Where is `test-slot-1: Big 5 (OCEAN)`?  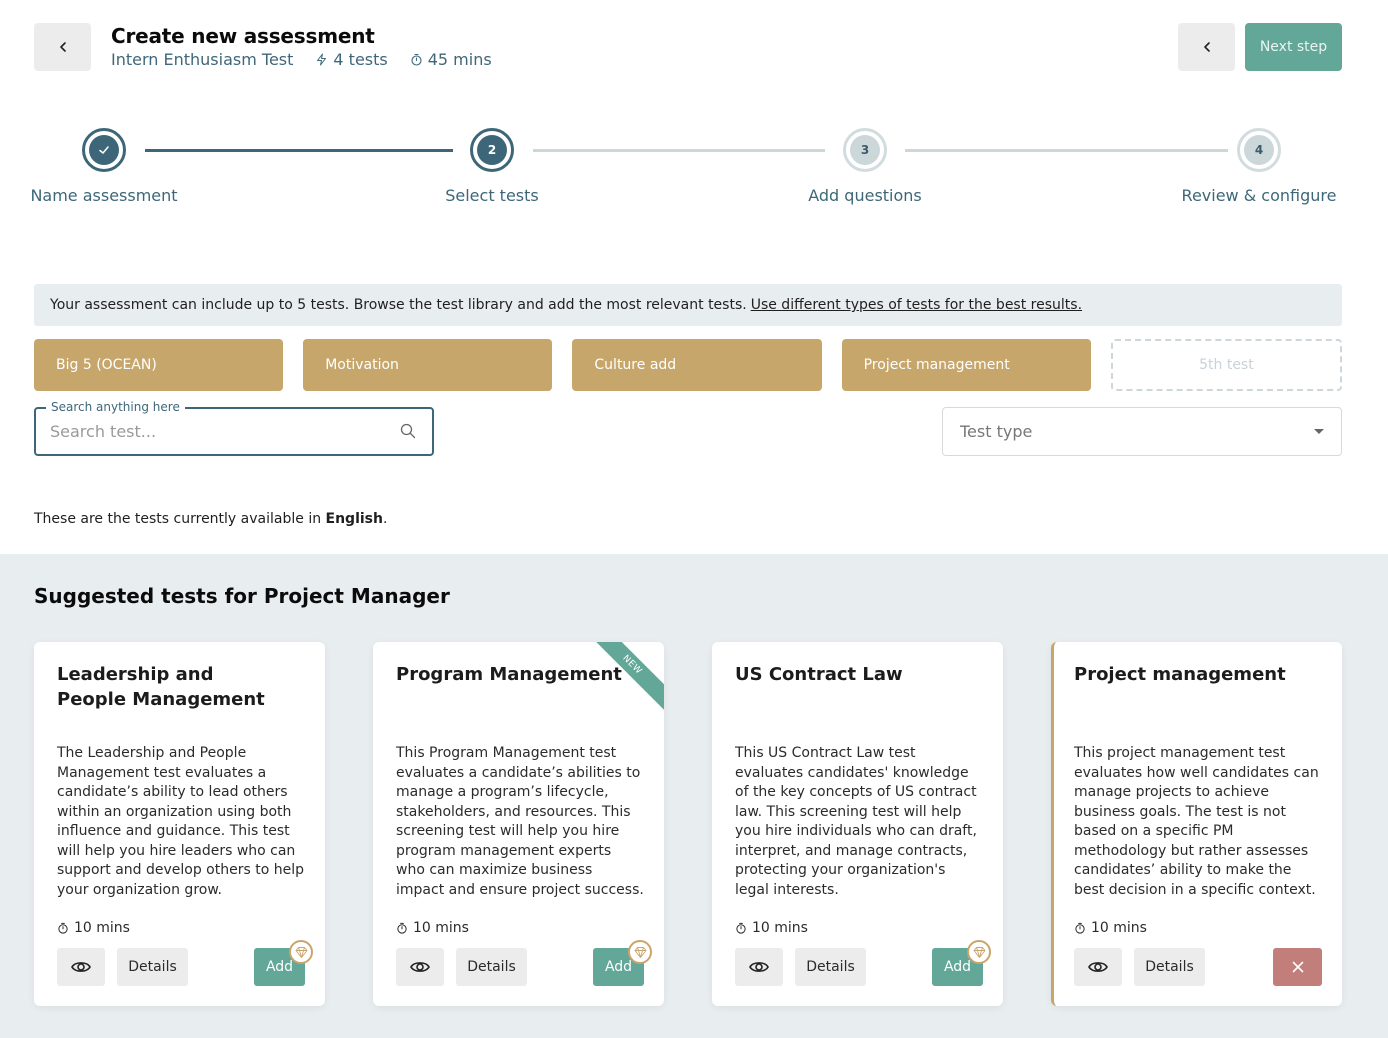 test-slot-1: Big 5 (OCEAN) is located at coordinates (159, 365).